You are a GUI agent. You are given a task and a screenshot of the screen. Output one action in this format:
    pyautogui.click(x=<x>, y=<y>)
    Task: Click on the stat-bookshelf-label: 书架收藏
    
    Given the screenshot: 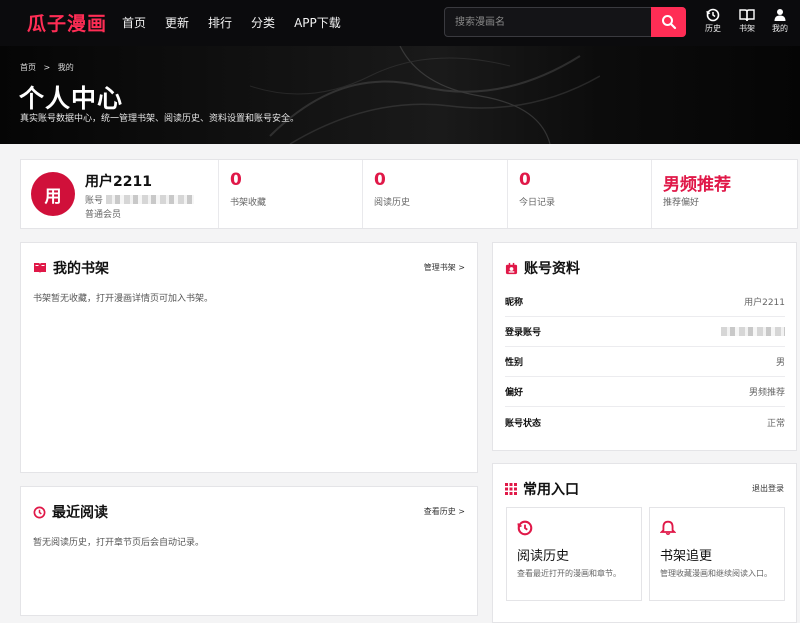 What is the action you would take?
    pyautogui.click(x=248, y=203)
    